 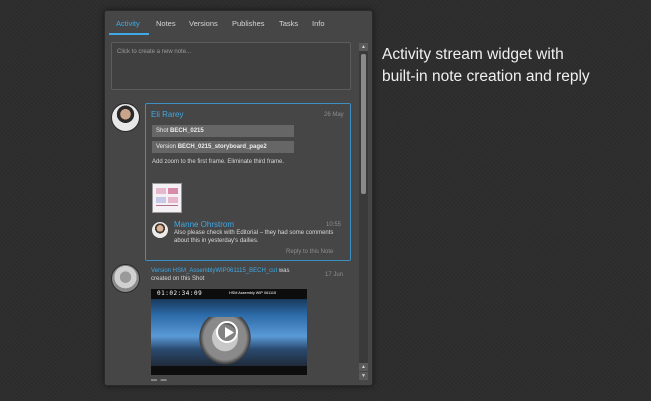 What do you see at coordinates (166, 147) in the screenshot?
I see `version-prefix: Version` at bounding box center [166, 147].